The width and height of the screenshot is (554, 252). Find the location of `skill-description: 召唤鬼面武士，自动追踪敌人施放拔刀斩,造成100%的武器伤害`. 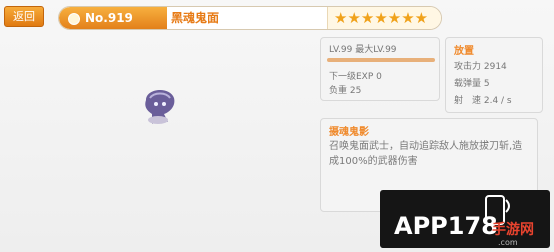

skill-description: 召唤鬼面武士，自动追踪敌人施放拔刀斩,造成100%的武器伤害 is located at coordinates (426, 154).